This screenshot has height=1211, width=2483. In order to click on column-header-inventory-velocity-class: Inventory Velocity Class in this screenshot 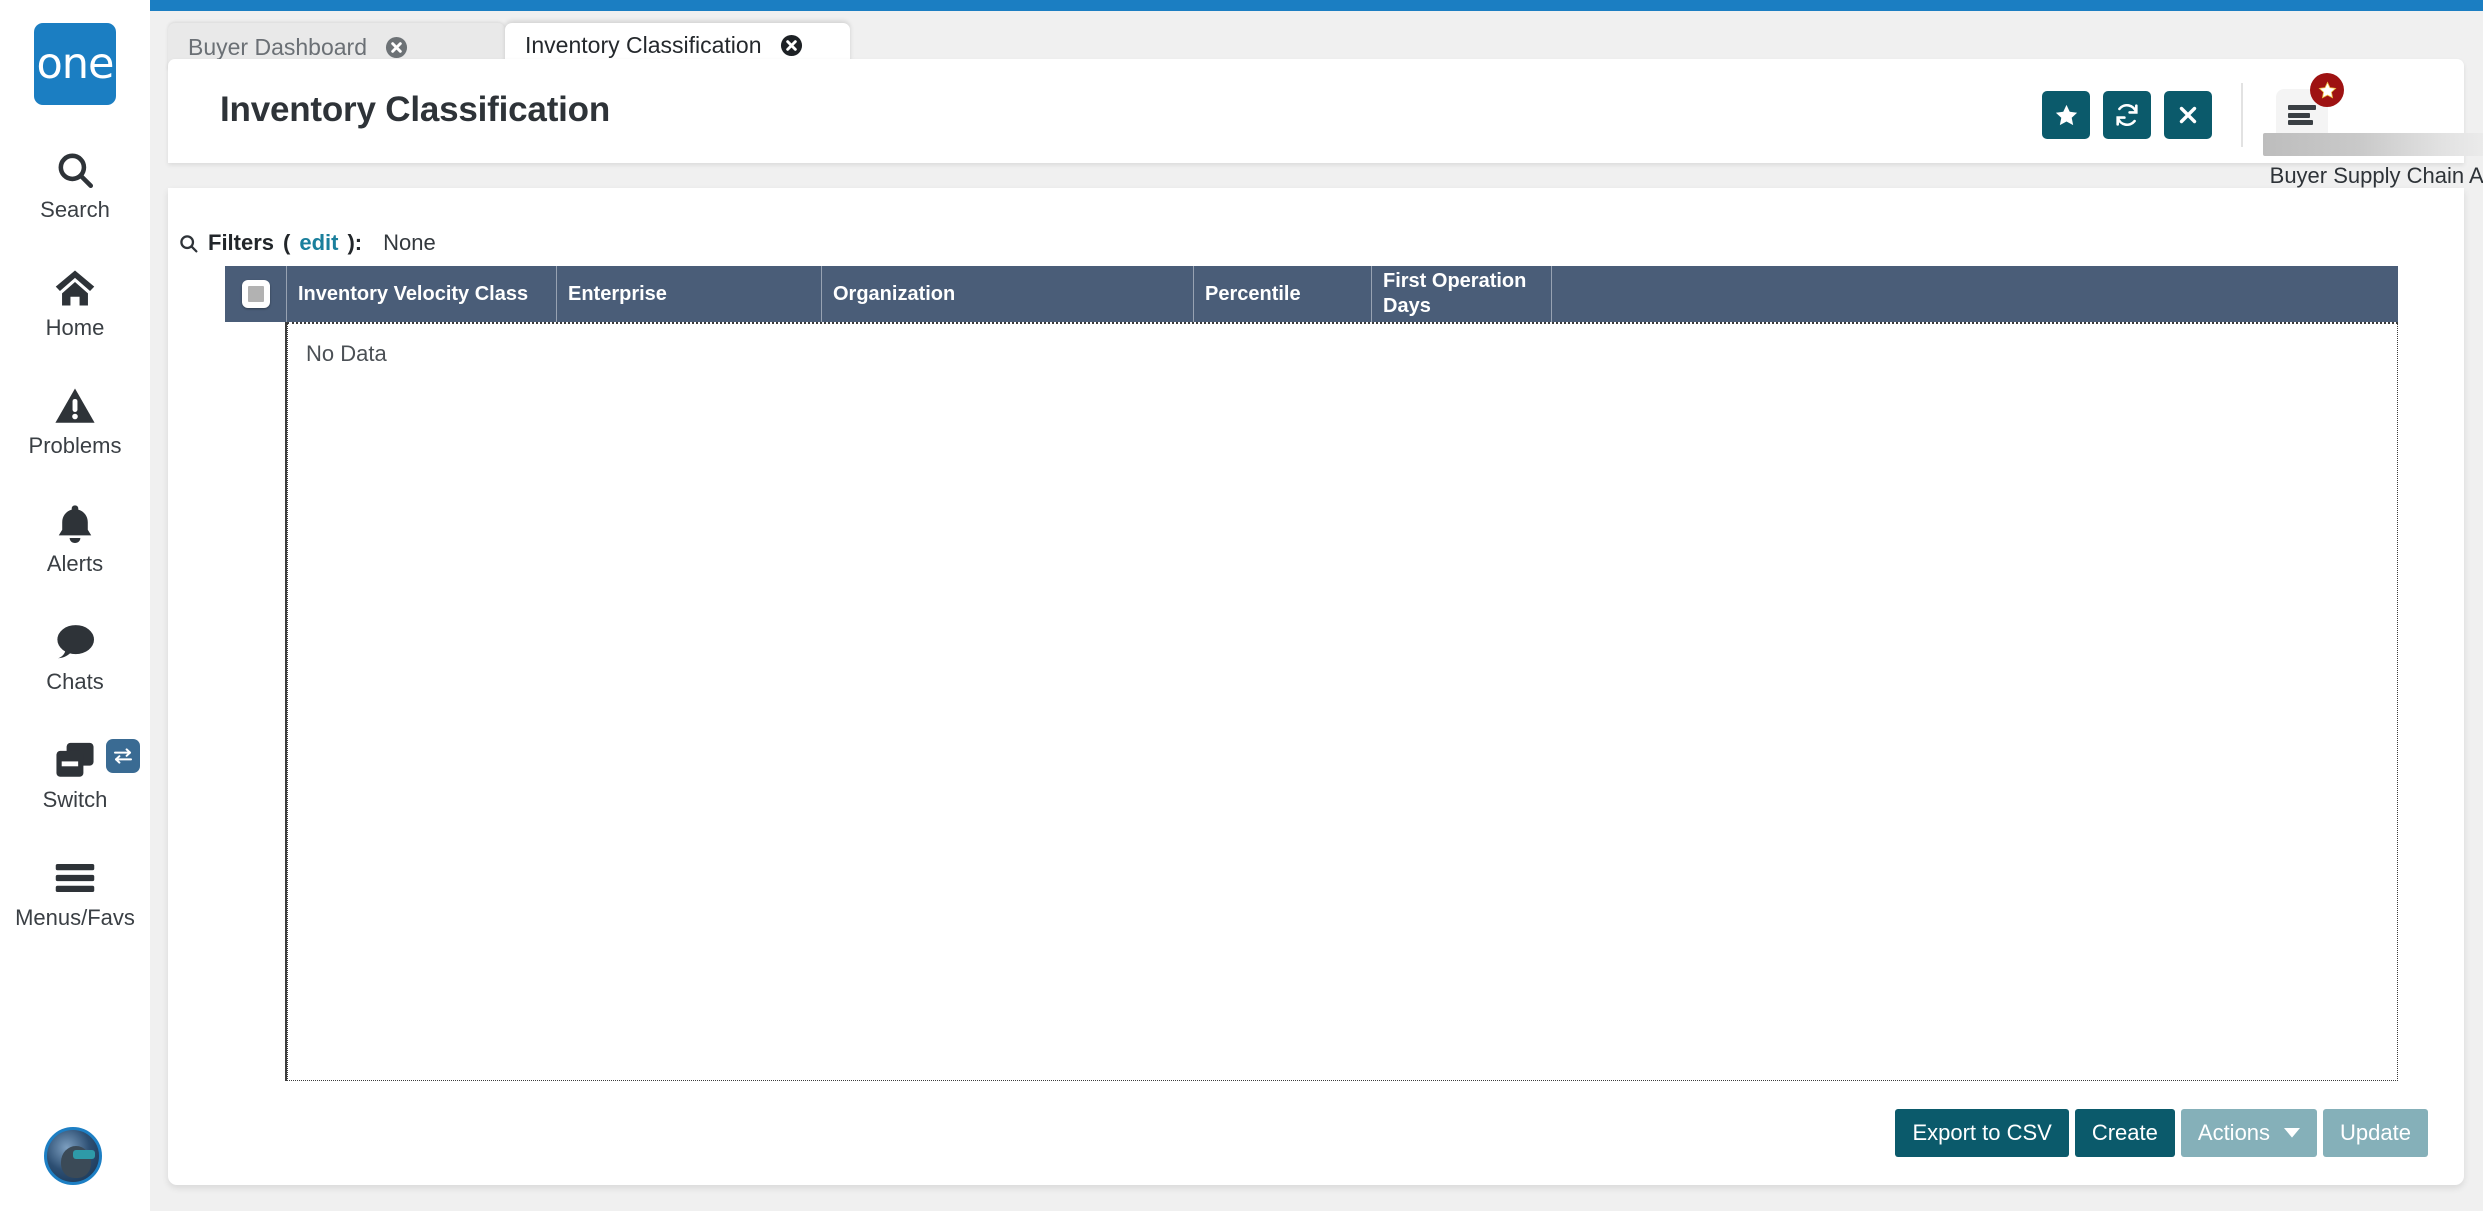, I will do `click(422, 294)`.